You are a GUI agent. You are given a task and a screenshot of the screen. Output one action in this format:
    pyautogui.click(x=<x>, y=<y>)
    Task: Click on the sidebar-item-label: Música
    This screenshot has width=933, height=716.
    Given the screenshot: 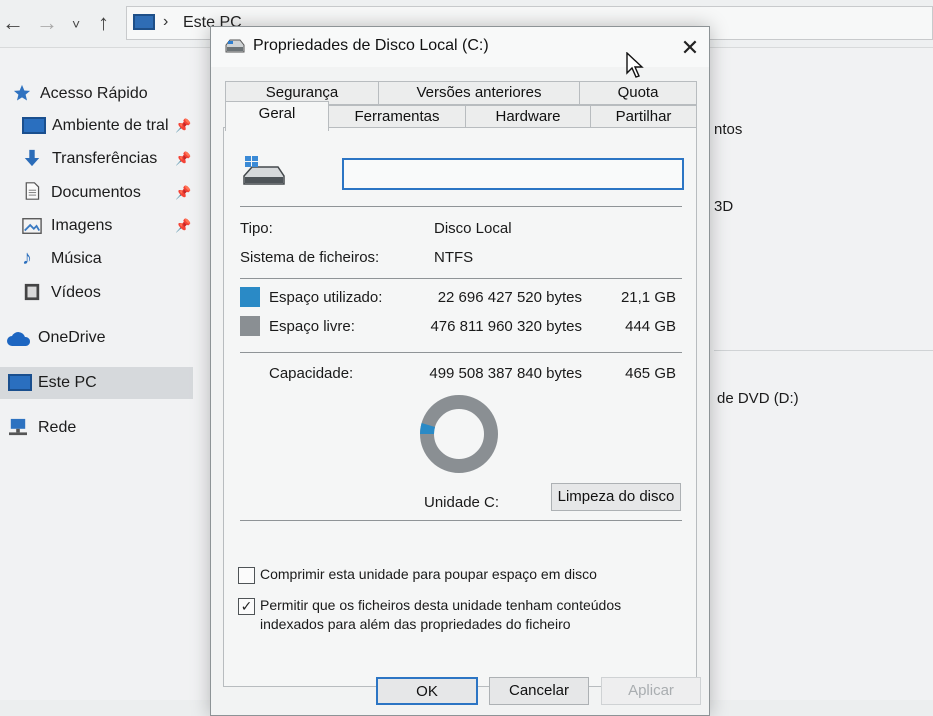 What is the action you would take?
    pyautogui.click(x=76, y=258)
    